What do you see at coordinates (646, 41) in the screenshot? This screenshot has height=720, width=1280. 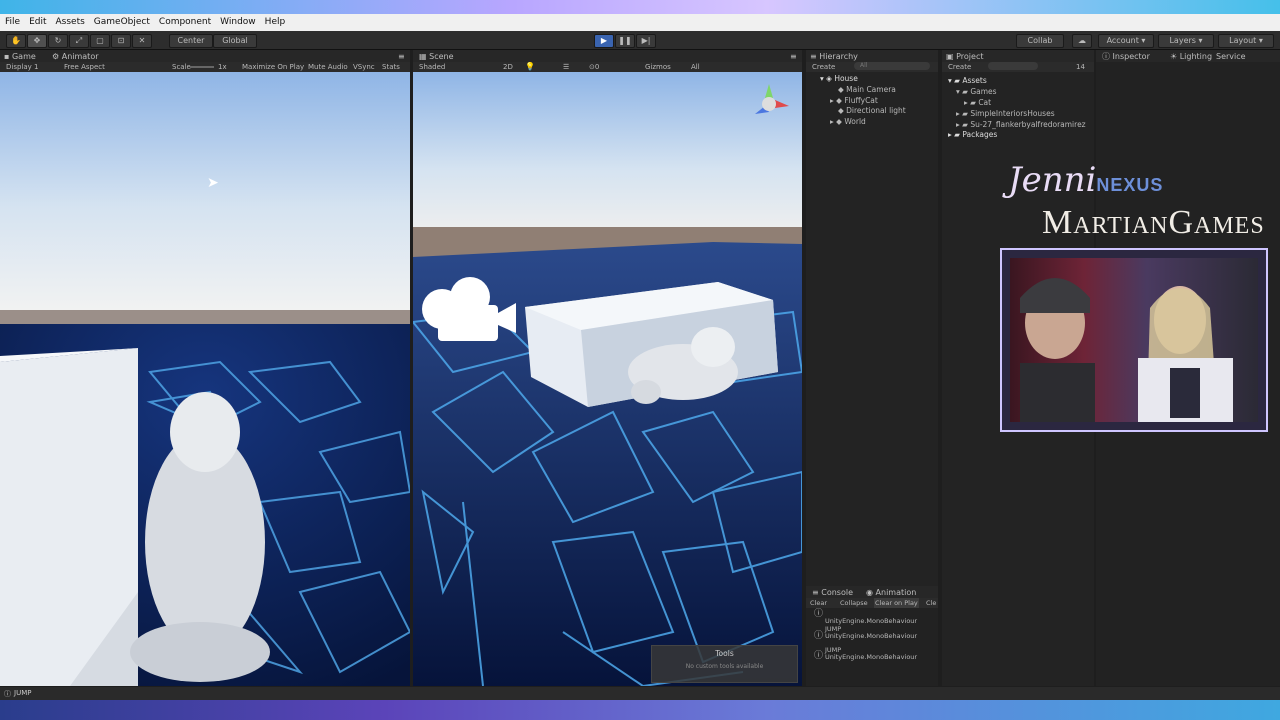 I see `step-button: ▶|` at bounding box center [646, 41].